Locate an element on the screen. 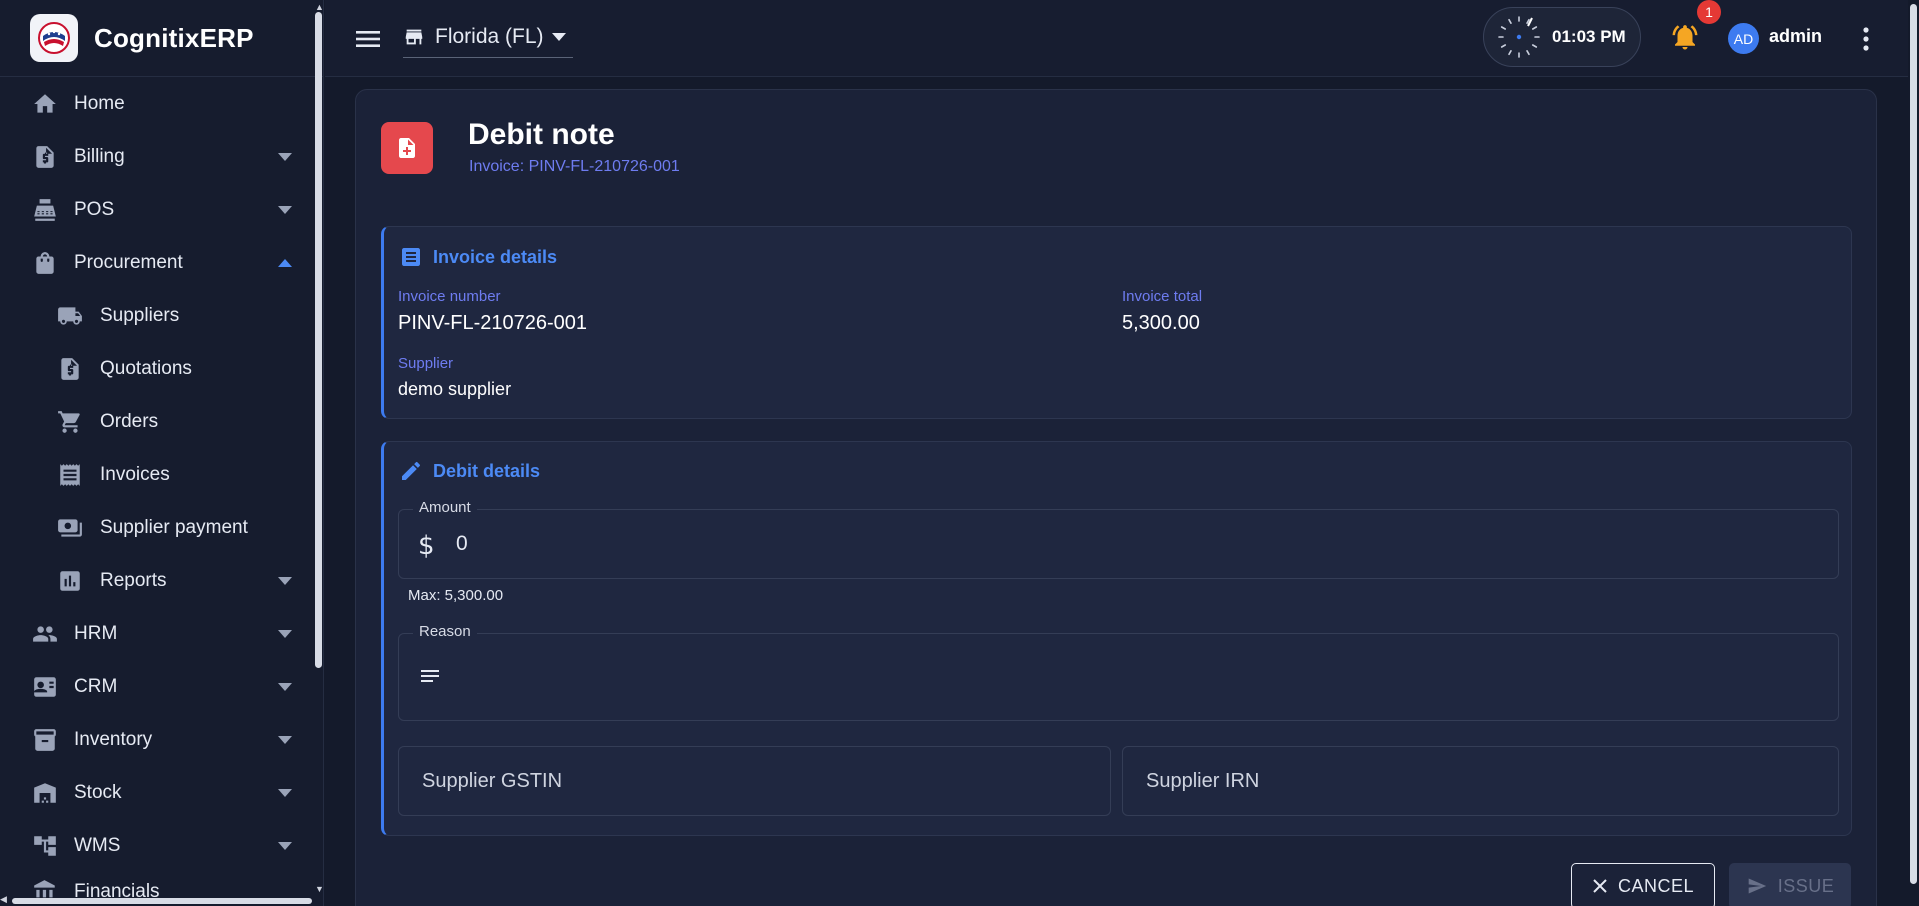 This screenshot has height=906, width=1919. scroll-left-arrow-icon: ◀ is located at coordinates (3, 899).